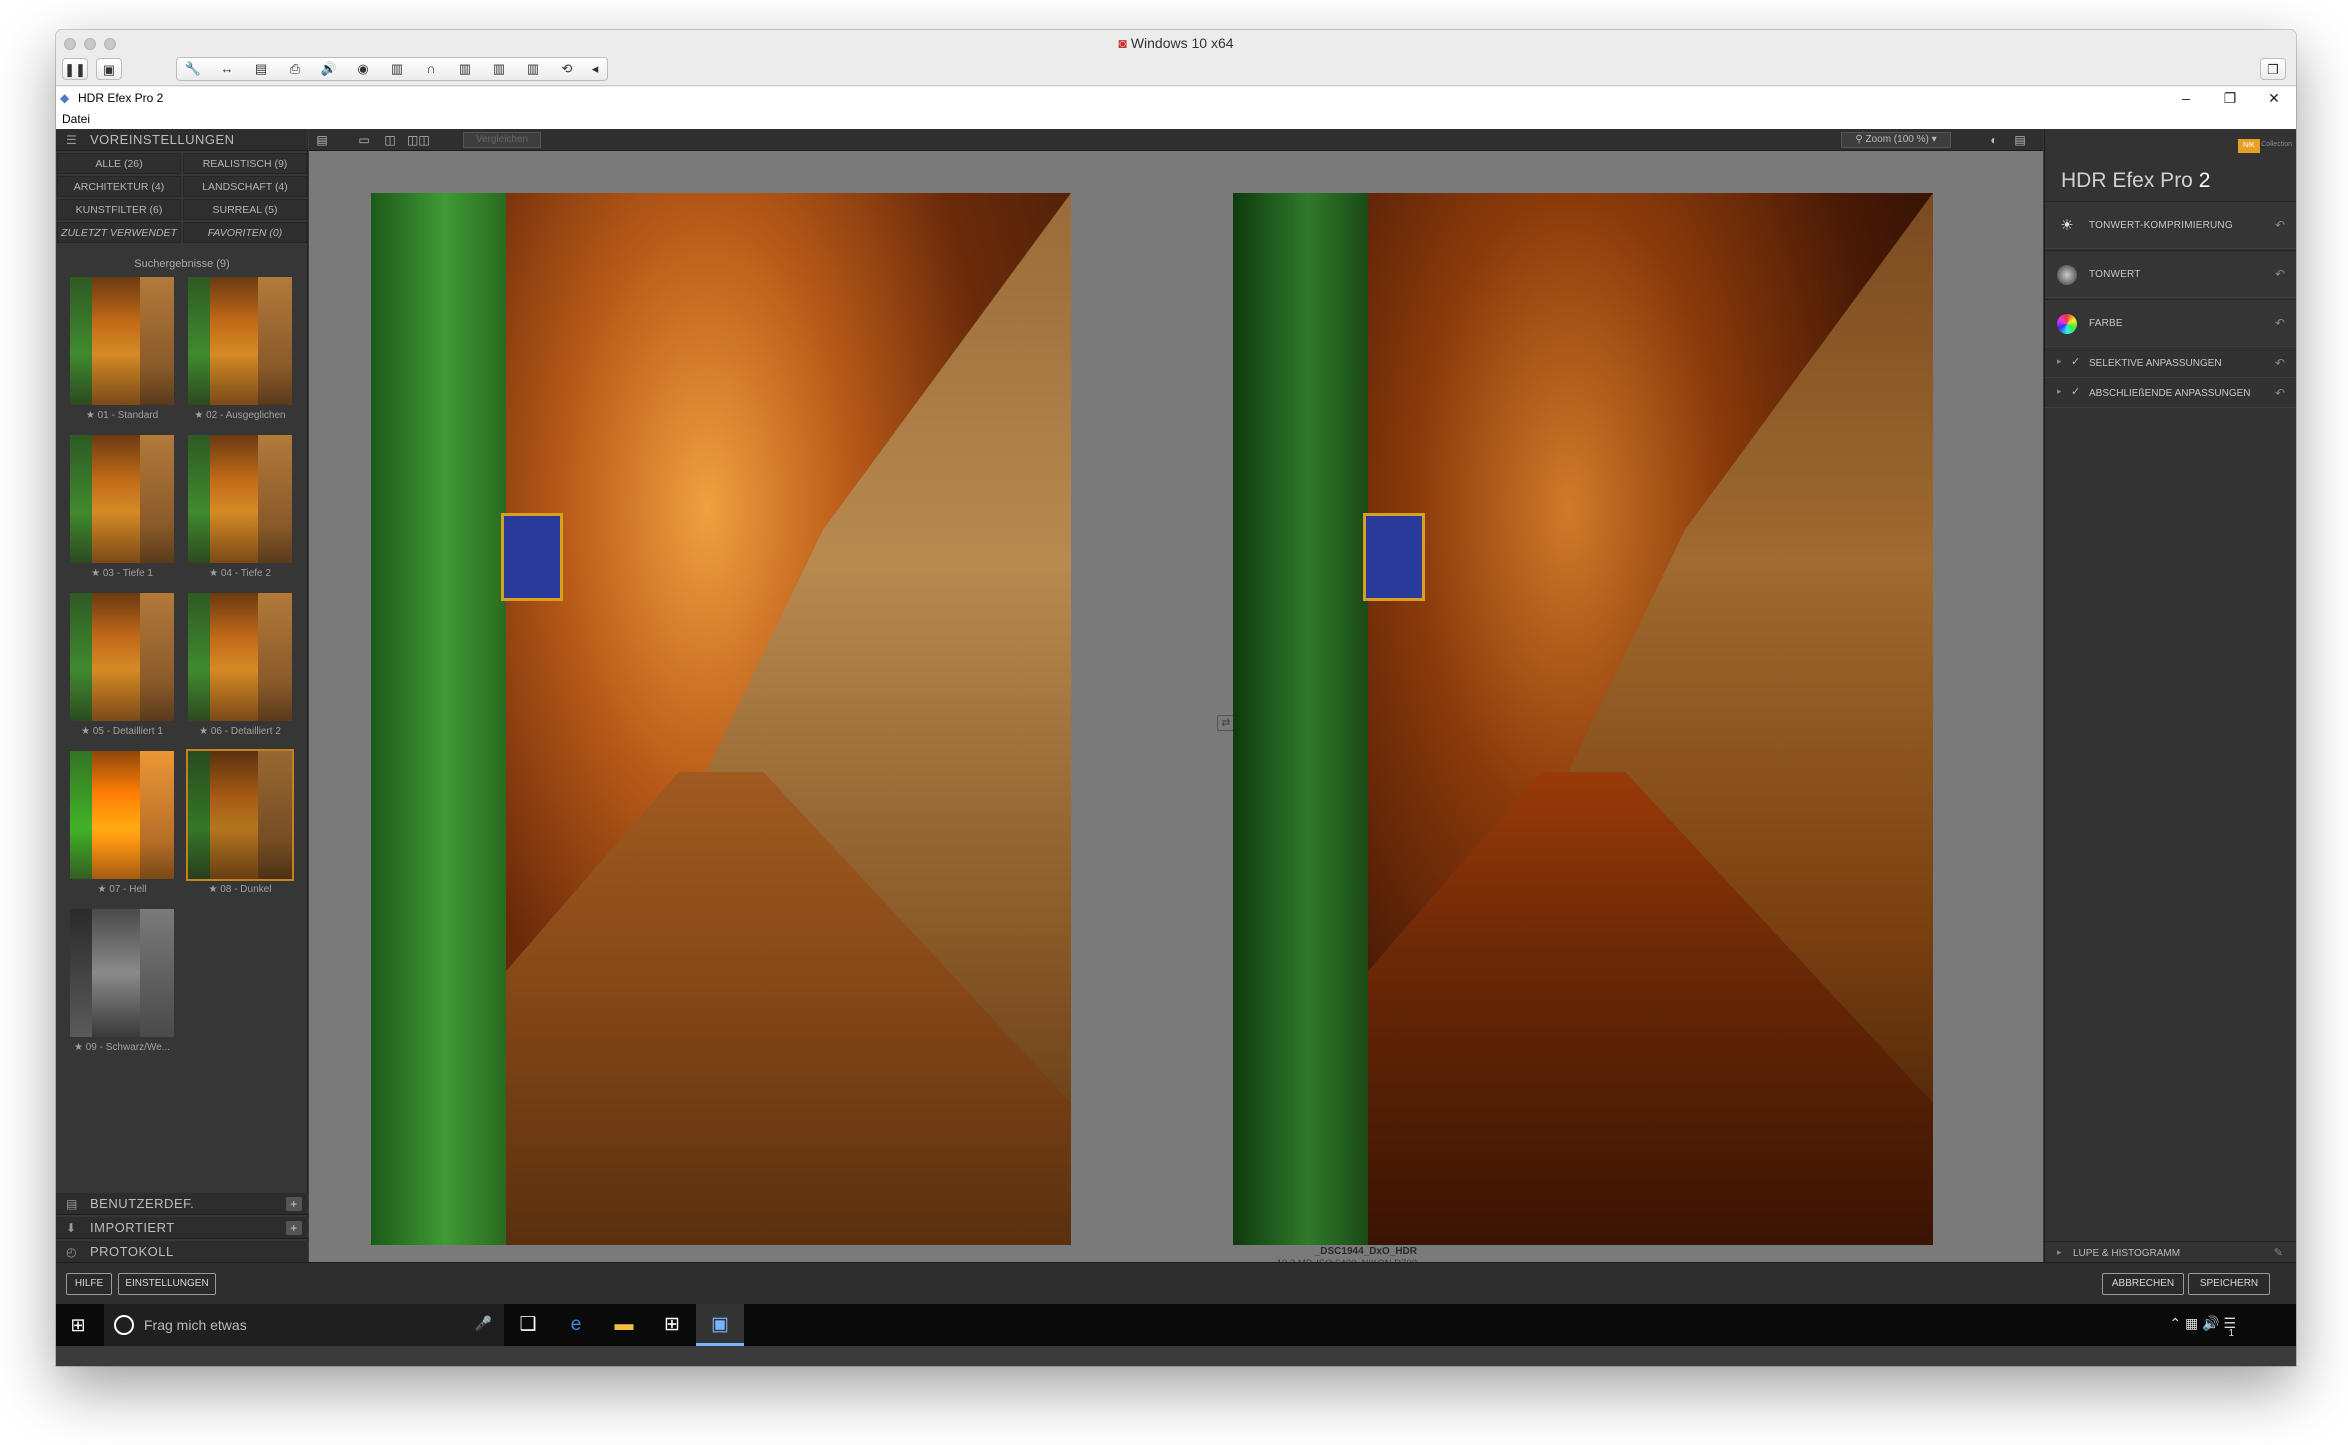 The height and width of the screenshot is (1445, 2348). Describe the element at coordinates (245, 163) in the screenshot. I see `category-realistic: REALISTISCH (9)` at that location.